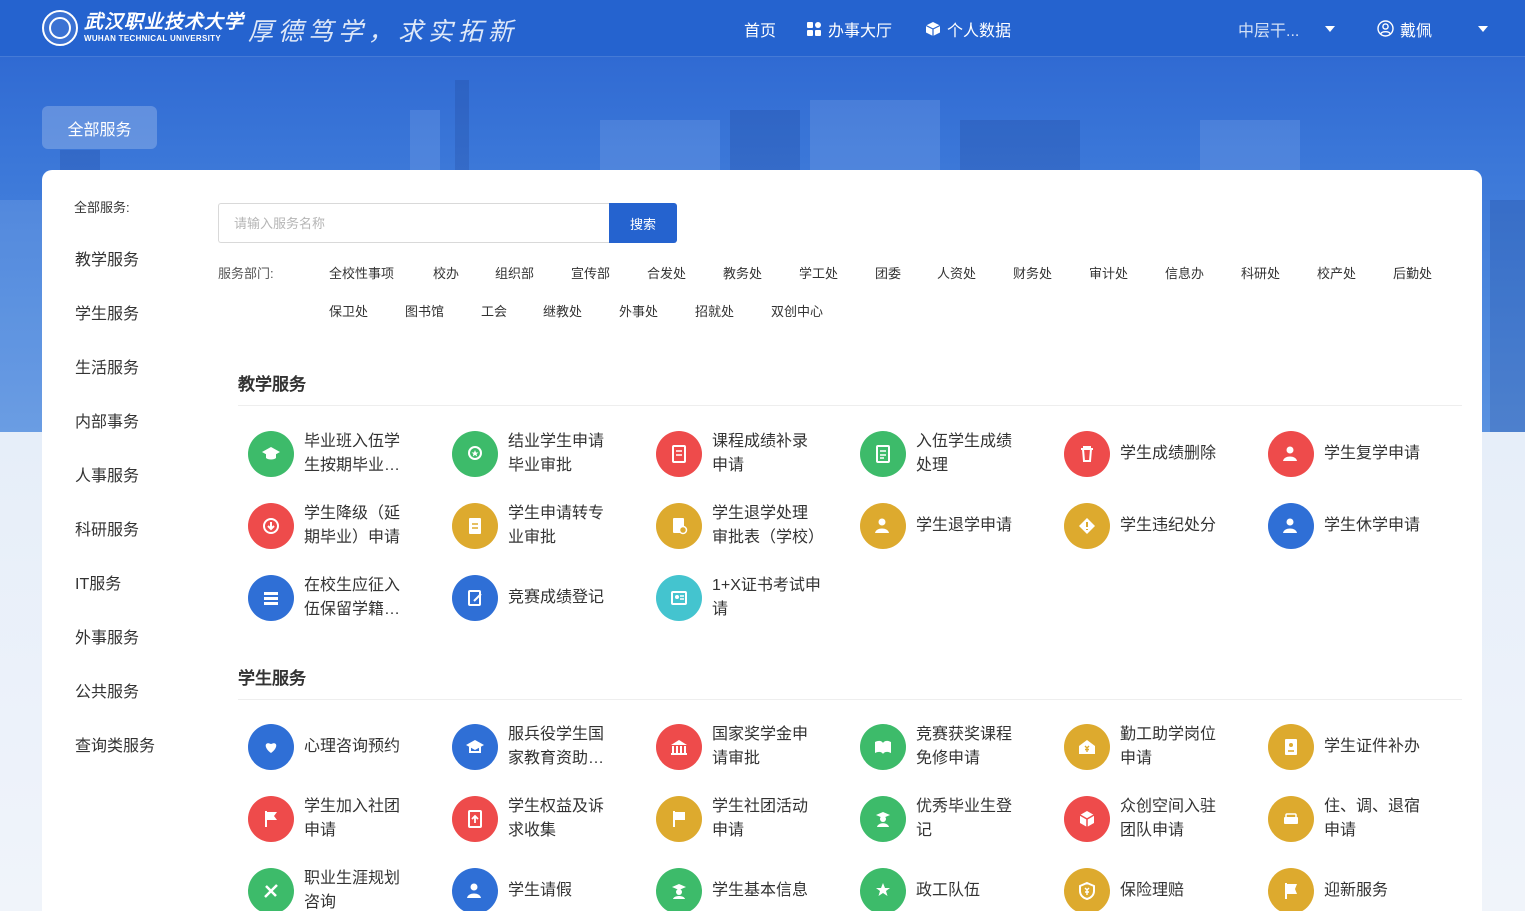 This screenshot has height=911, width=1525. What do you see at coordinates (107, 312) in the screenshot?
I see `sidebar-item-student: 学生服务` at bounding box center [107, 312].